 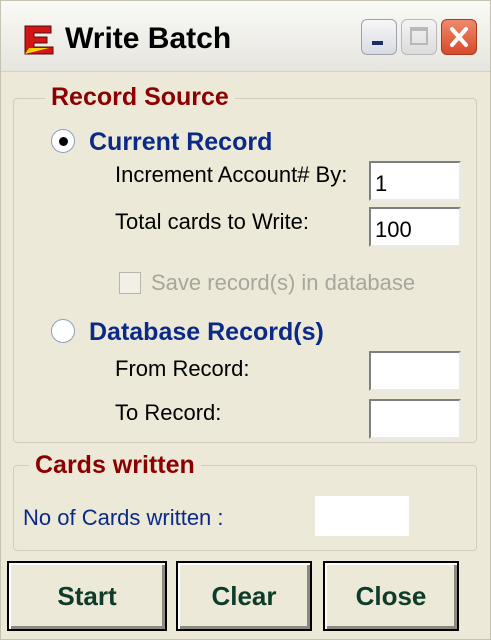 I want to click on to-record-field, so click(x=415, y=419).